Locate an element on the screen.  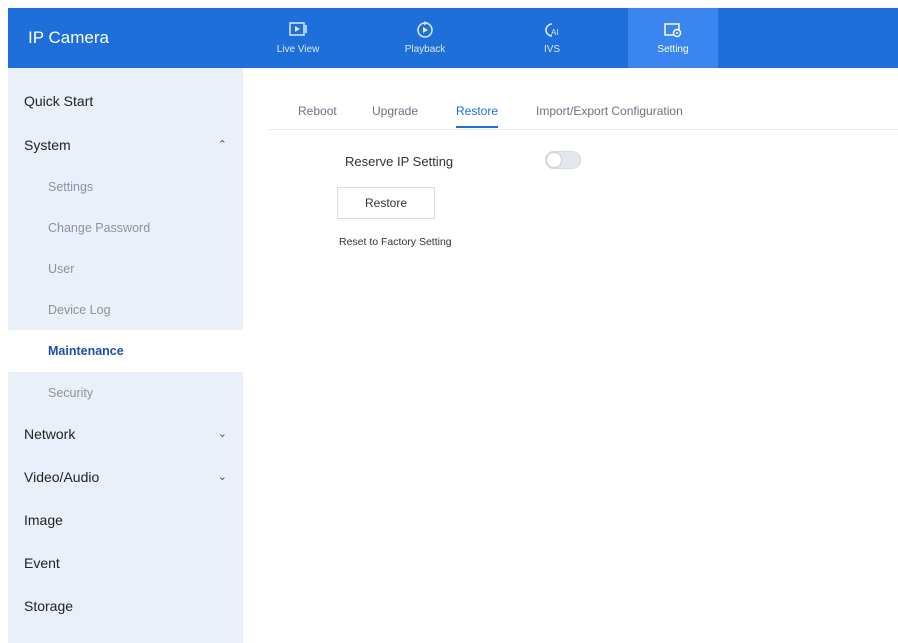
tab-upgrade: Upgrade is located at coordinates (395, 116).